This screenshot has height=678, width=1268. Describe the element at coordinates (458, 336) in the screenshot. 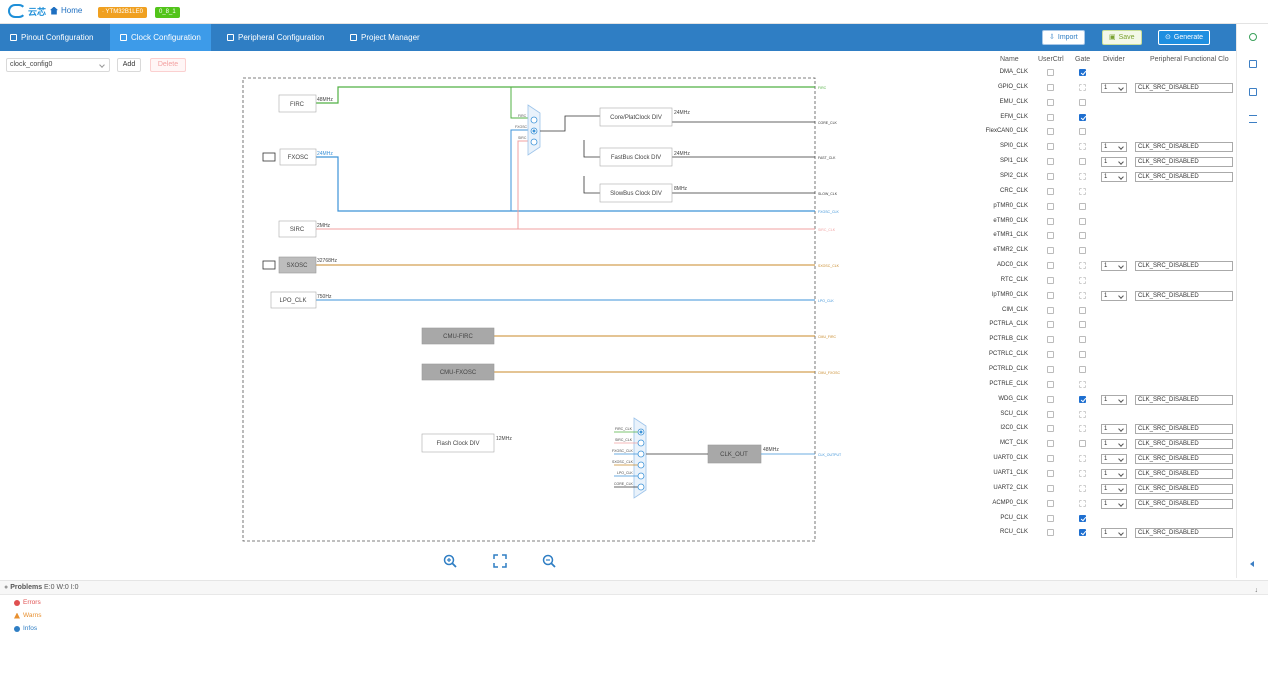

I see `cmu-firc-block` at that location.